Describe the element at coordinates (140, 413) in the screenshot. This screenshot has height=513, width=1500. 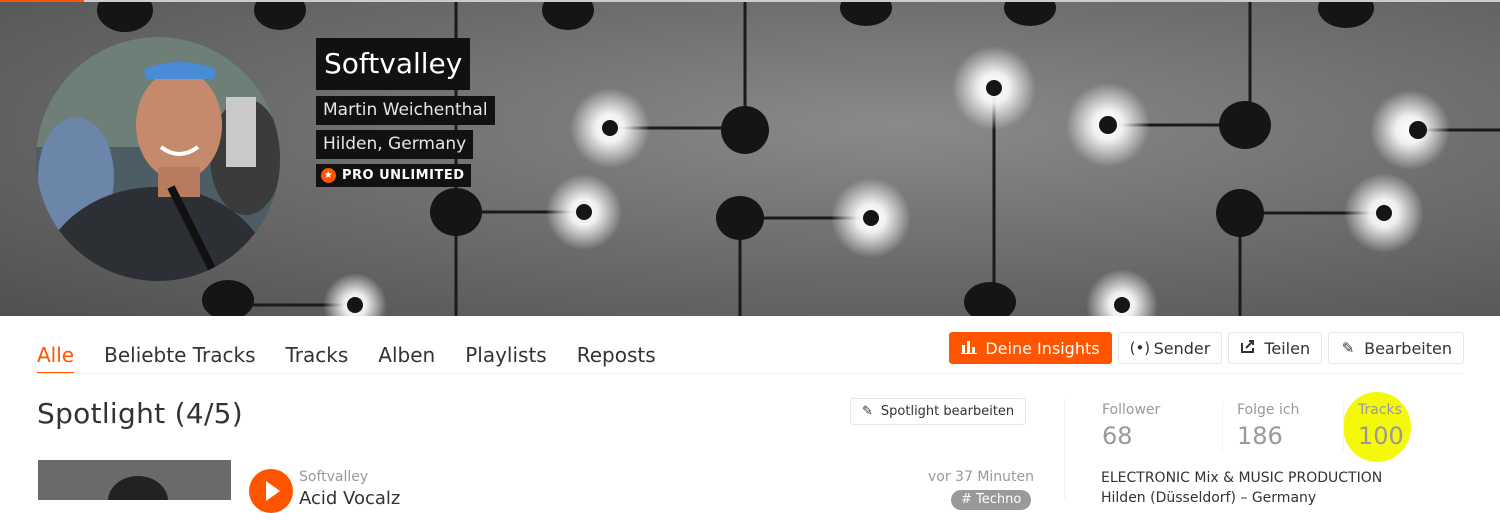
I see `spotlight-title: Spotlight (4/5)` at that location.